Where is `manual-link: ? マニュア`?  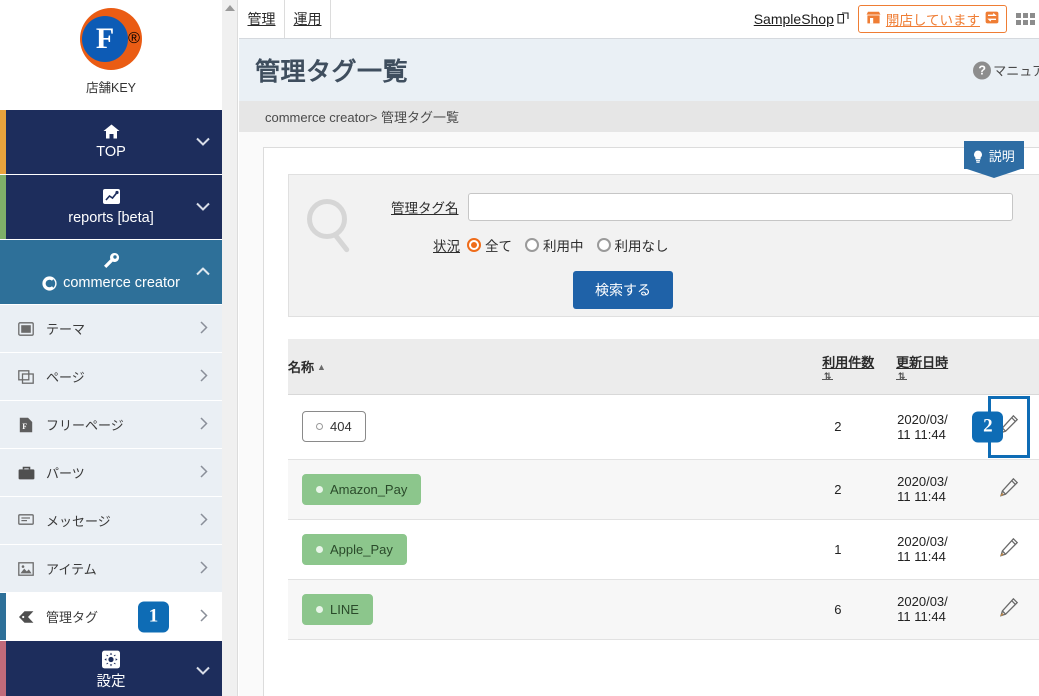
manual-link: ? マニュア is located at coordinates (1006, 70).